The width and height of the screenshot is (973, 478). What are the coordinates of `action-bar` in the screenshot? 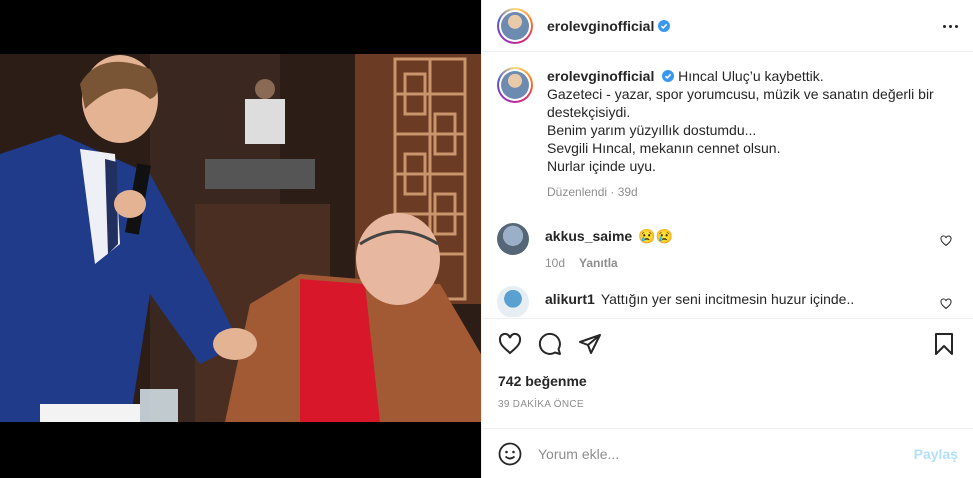 It's located at (727, 343).